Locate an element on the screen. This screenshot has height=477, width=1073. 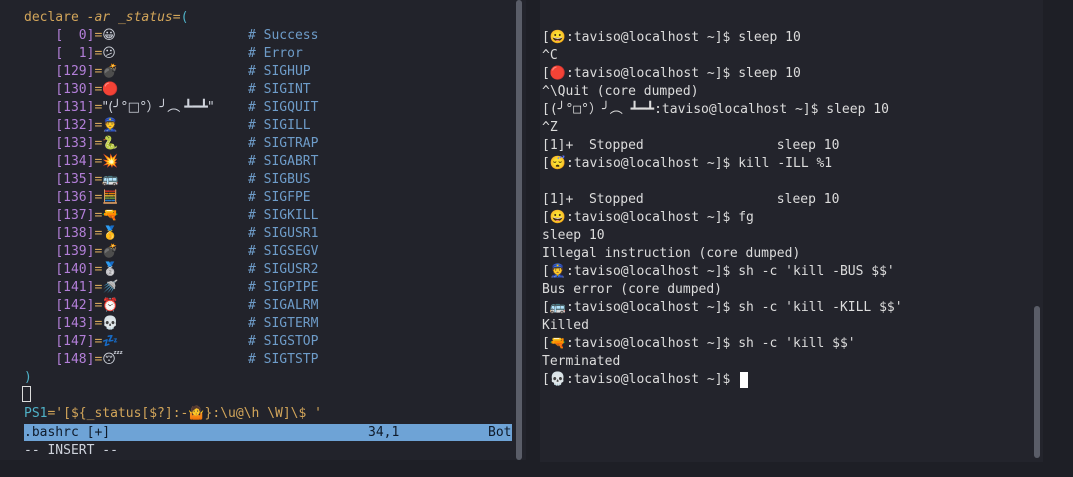
ps1-line: PS1='[${_status[$?]:-🤷}:\u@\h \W]\$ ' is located at coordinates (173, 414).